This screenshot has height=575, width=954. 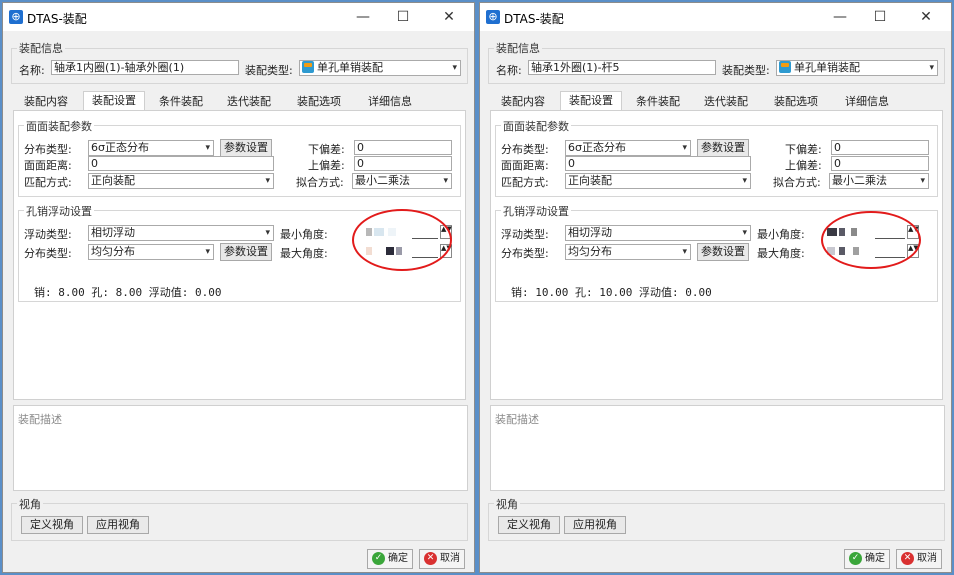 I want to click on assembly-type-value: 单孔单销装配, so click(x=350, y=67).